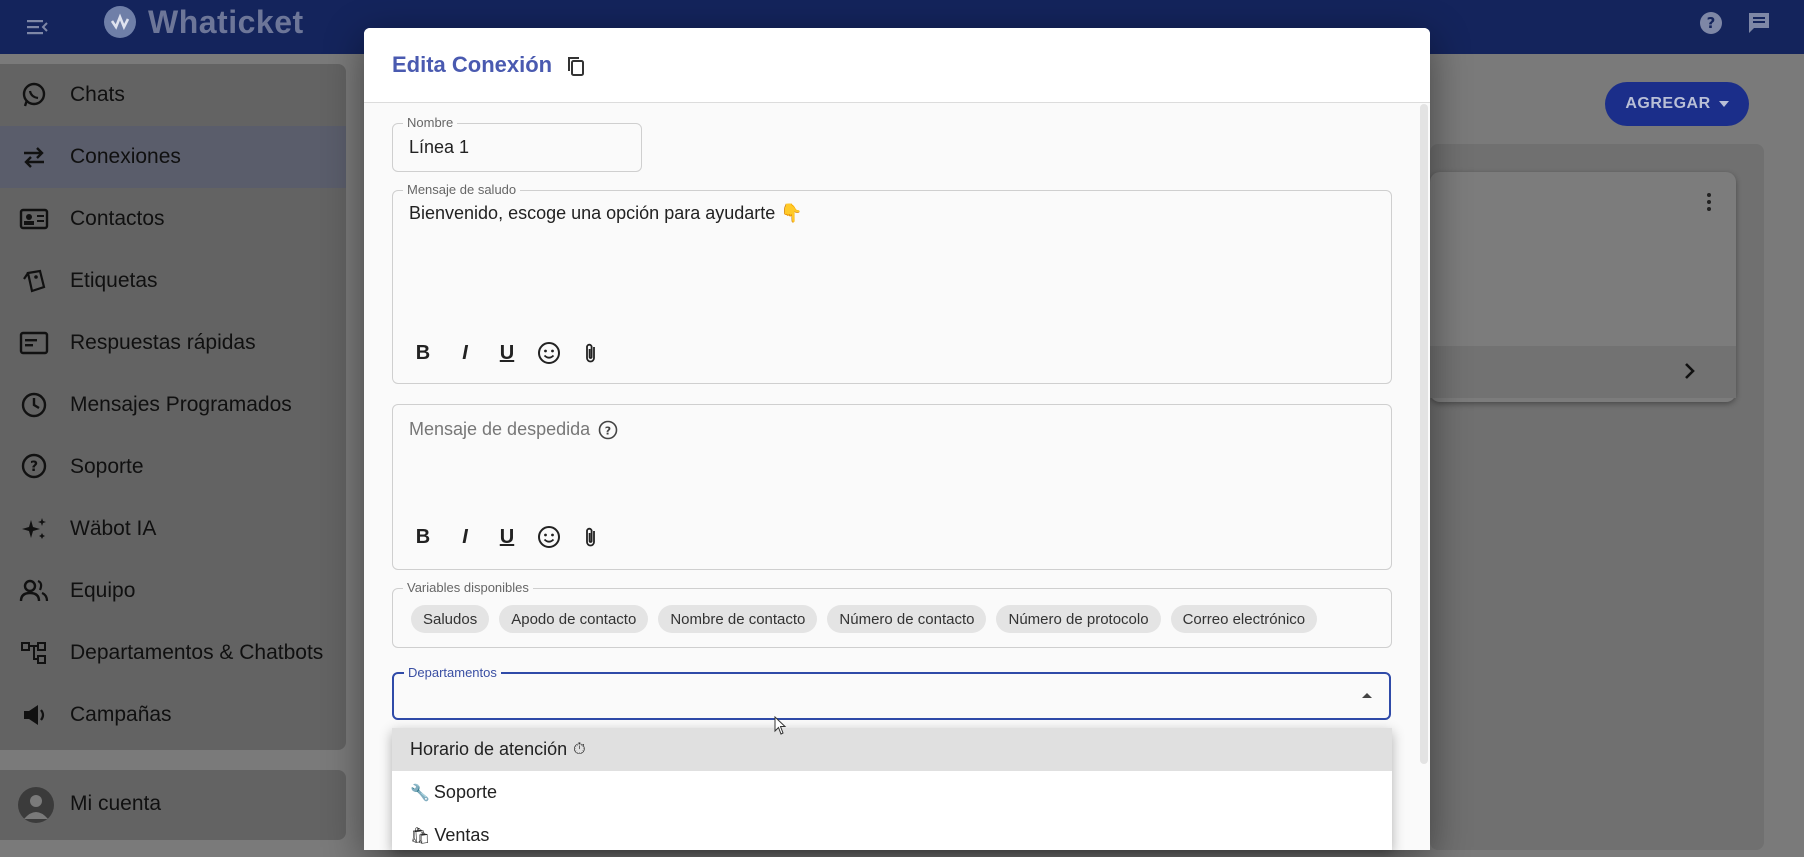  I want to click on app-logo: Whaticket, so click(204, 22).